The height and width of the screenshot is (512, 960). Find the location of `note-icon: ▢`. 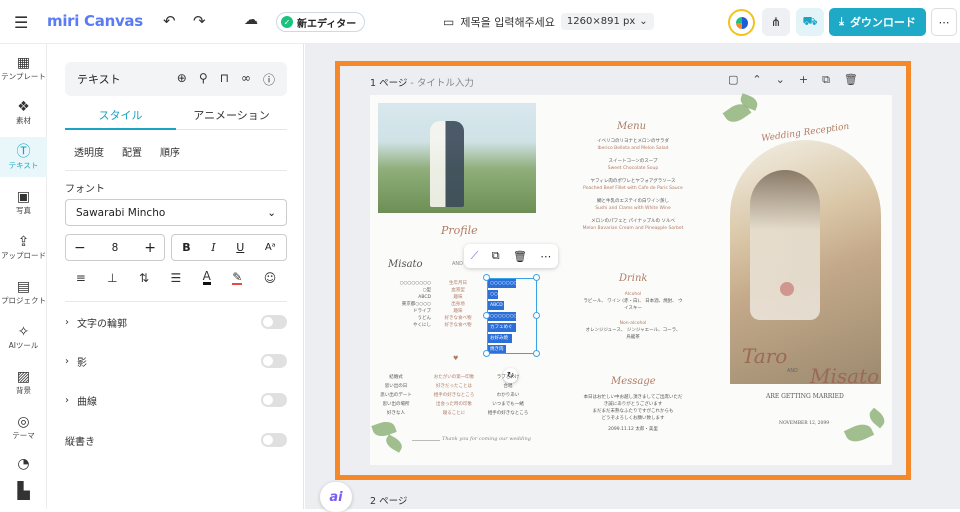

note-icon: ▢ is located at coordinates (733, 80).